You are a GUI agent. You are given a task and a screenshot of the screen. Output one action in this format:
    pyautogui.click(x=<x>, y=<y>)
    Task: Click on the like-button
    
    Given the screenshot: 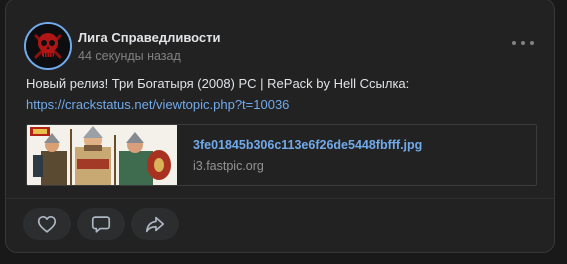 What is the action you would take?
    pyautogui.click(x=47, y=224)
    